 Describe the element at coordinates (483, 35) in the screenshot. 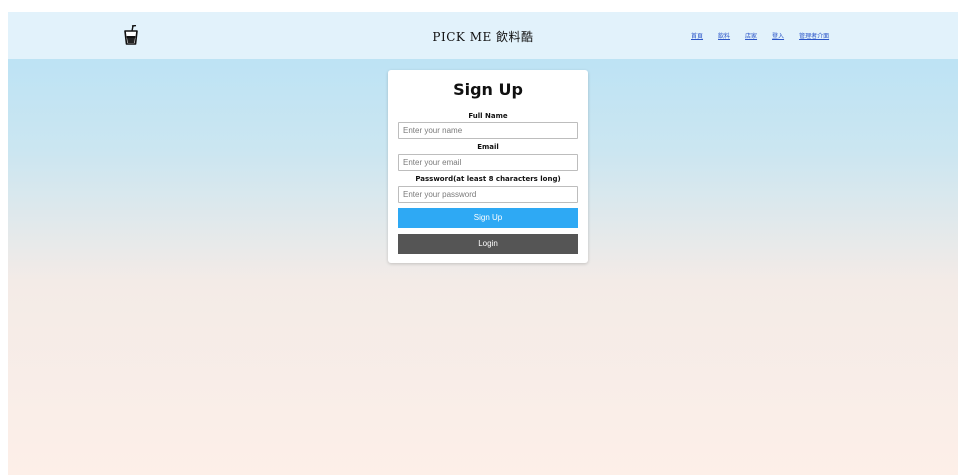

I see `navbar: PICK ME 飲料酷 首頁 飲料 店家 登入 管理者介面` at that location.